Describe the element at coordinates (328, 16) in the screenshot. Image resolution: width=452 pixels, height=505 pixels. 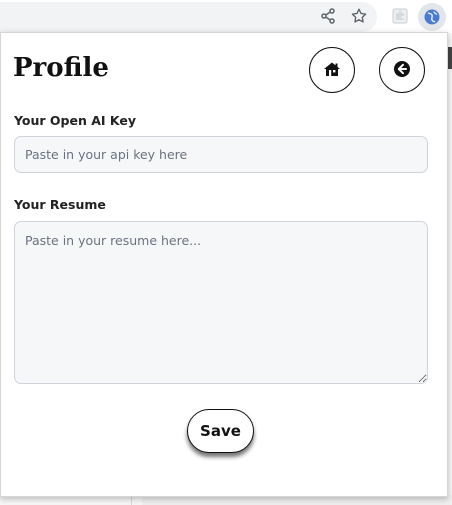
I see `share-icon` at that location.